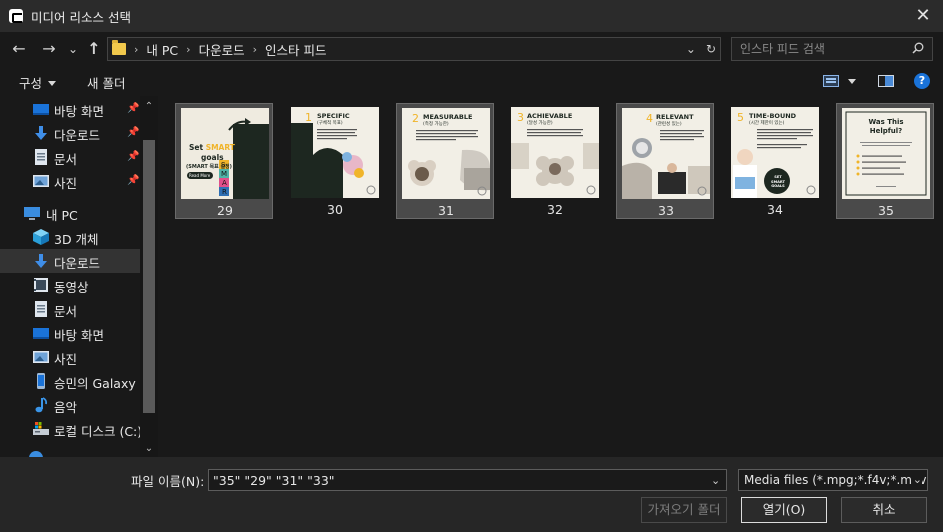 The image size is (943, 532). I want to click on chevron-down-icon: ⌄, so click(916, 480).